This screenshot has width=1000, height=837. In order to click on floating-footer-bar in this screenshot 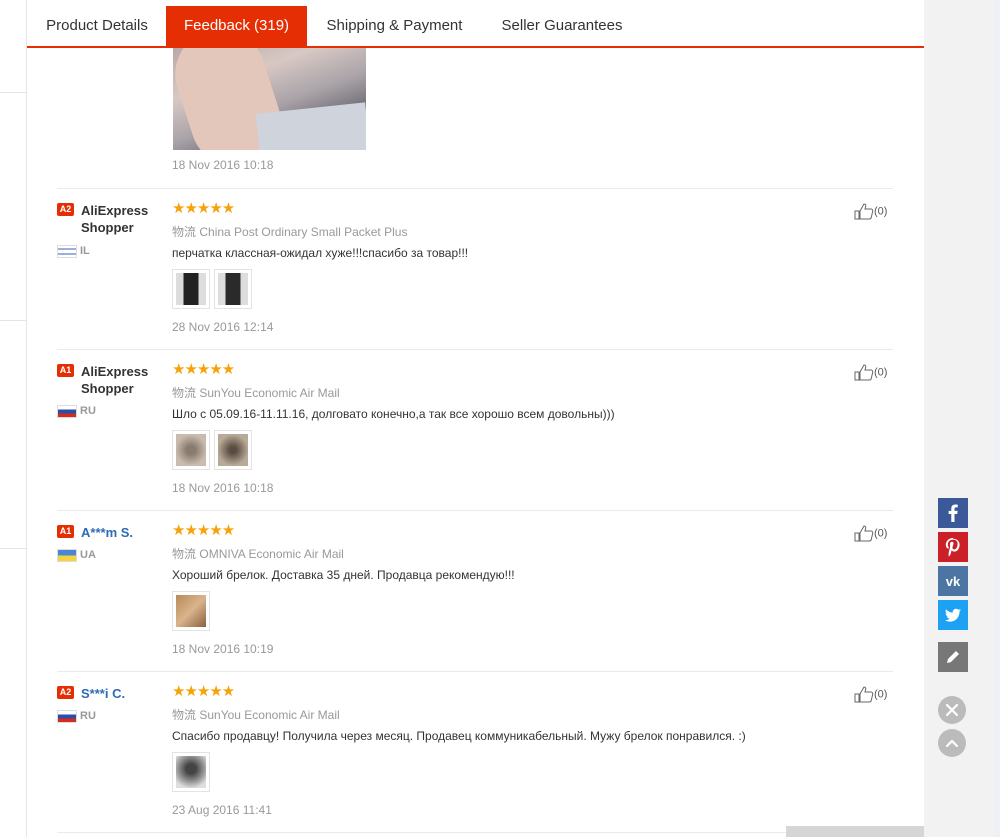, I will do `click(855, 831)`.